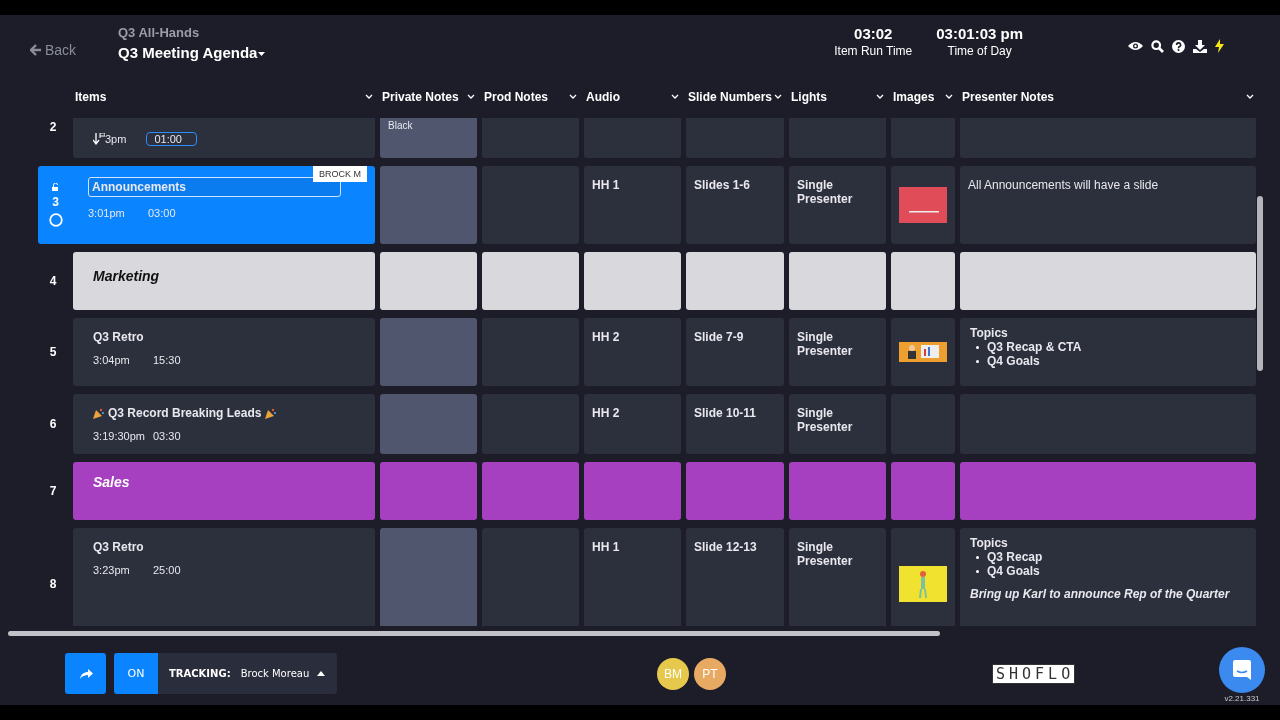 This screenshot has width=1280, height=720. I want to click on presenter-notes: Topics Q3 Recap & CTA Q4 Goals, so click(1108, 352).